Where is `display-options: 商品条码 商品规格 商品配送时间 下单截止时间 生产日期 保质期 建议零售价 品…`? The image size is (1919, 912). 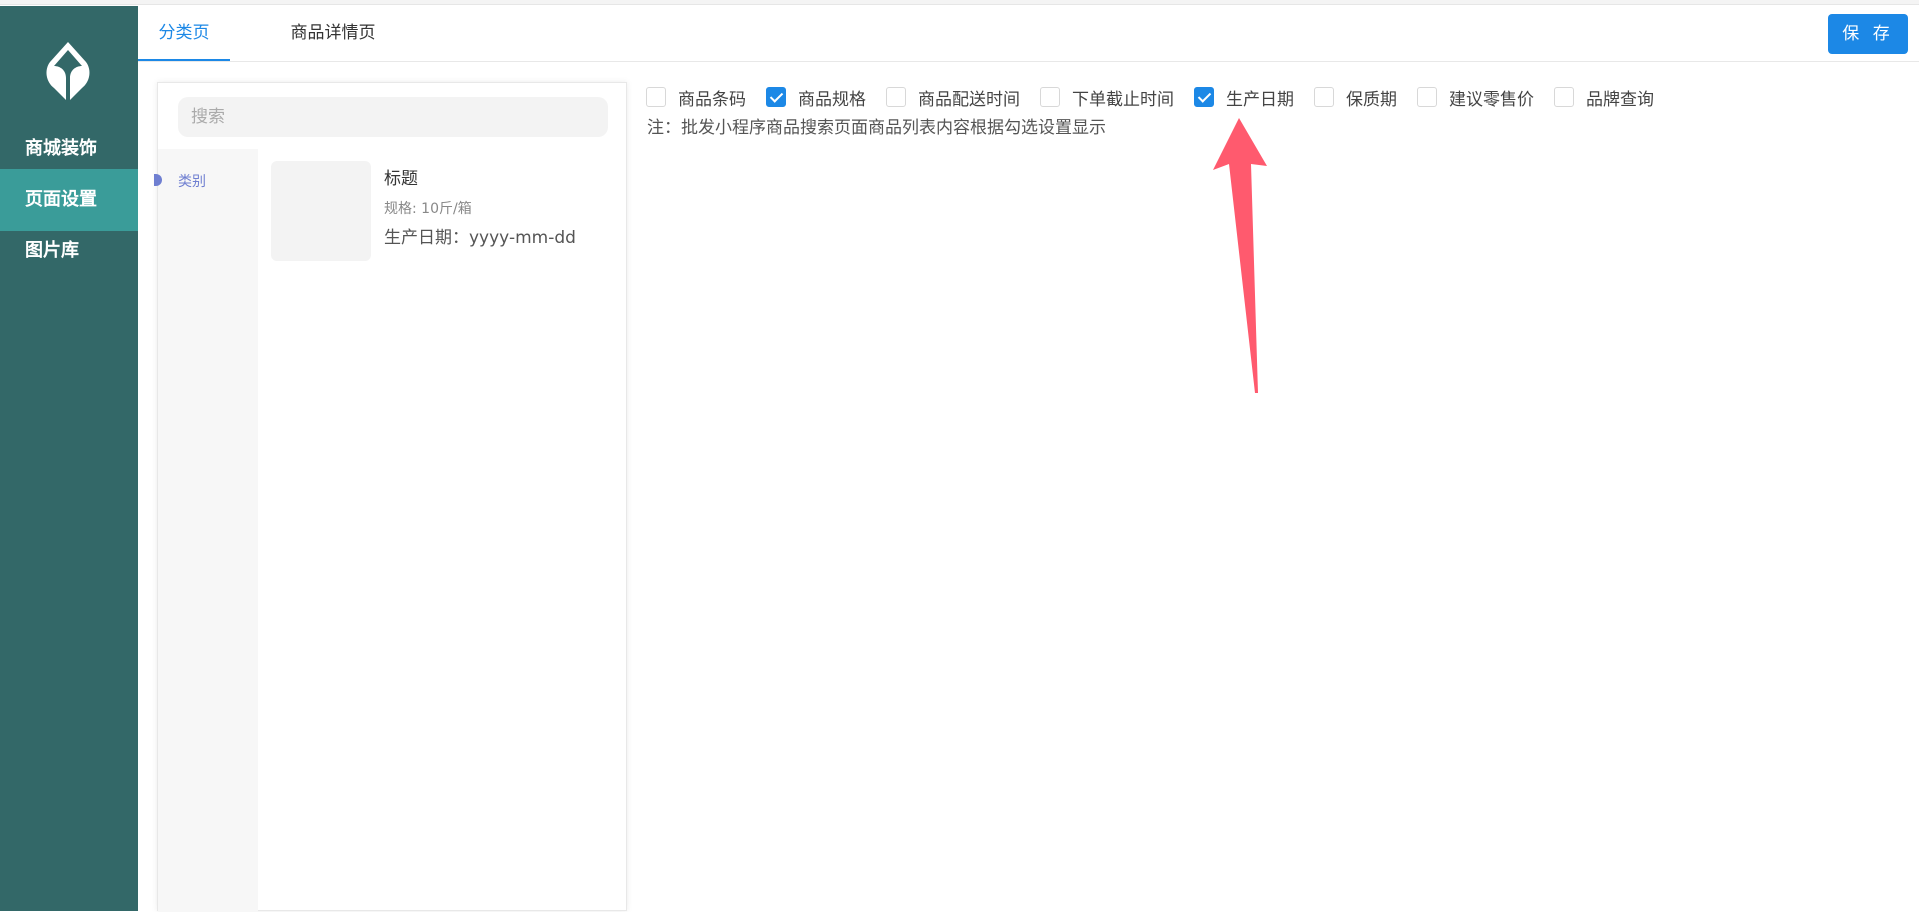 display-options: 商品条码 商品规格 商品配送时间 下单截止时间 生产日期 保质期 建议零售价 品… is located at coordinates (1160, 97).